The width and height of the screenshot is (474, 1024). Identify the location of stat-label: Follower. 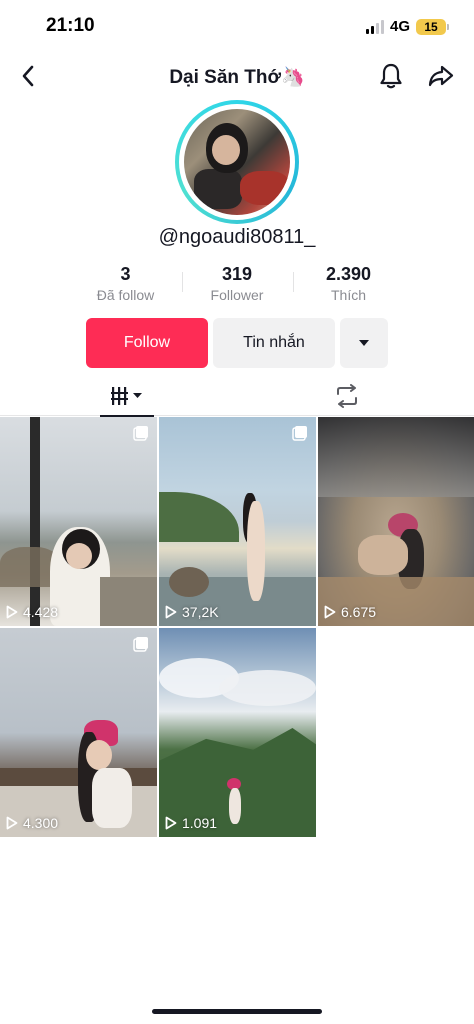
(237, 295).